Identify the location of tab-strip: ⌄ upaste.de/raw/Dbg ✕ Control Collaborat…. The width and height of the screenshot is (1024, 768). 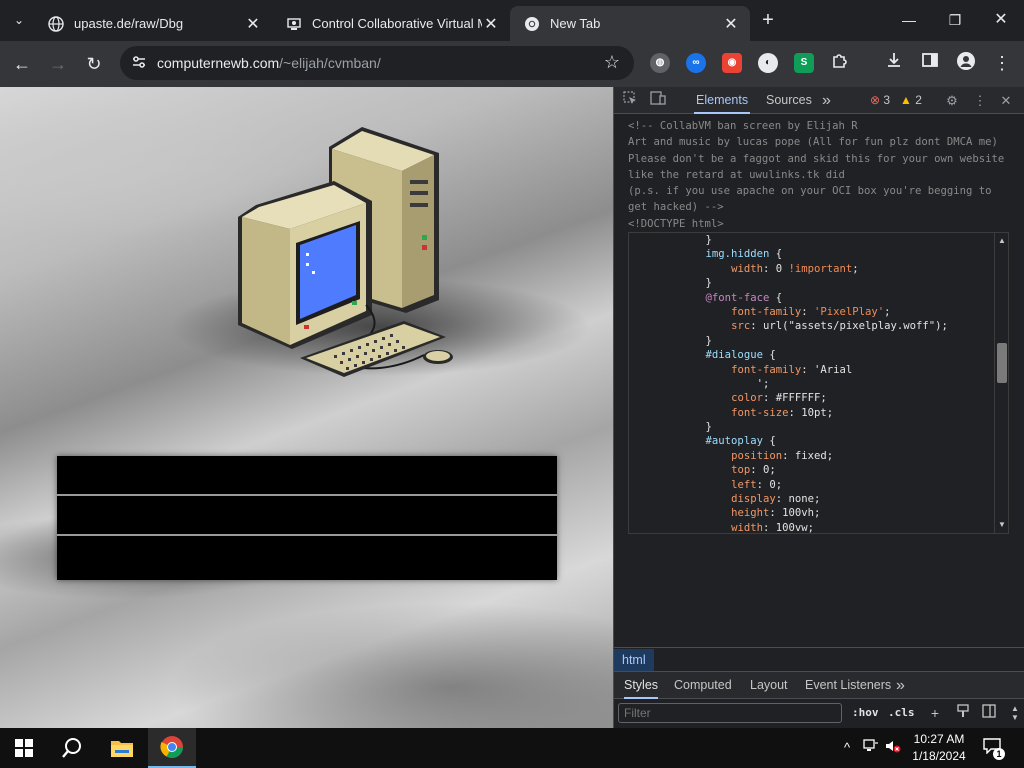
(512, 20).